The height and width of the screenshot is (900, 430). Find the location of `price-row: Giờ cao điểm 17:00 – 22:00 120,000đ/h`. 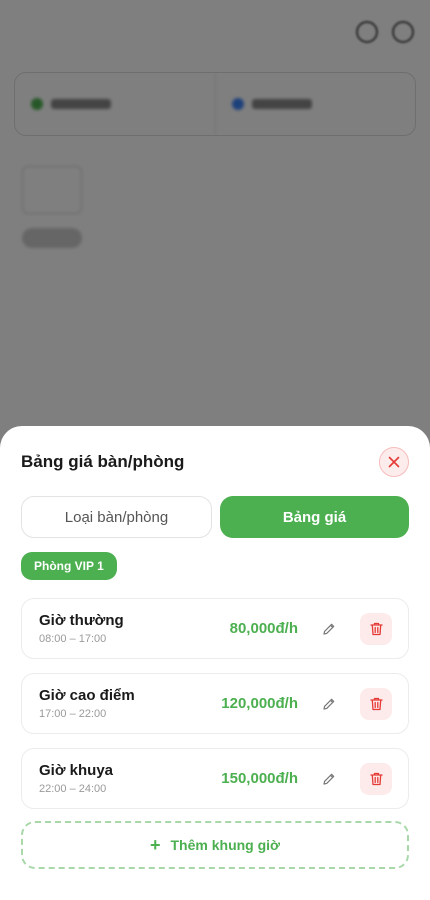

price-row: Giờ cao điểm 17:00 – 22:00 120,000đ/h is located at coordinates (215, 703).